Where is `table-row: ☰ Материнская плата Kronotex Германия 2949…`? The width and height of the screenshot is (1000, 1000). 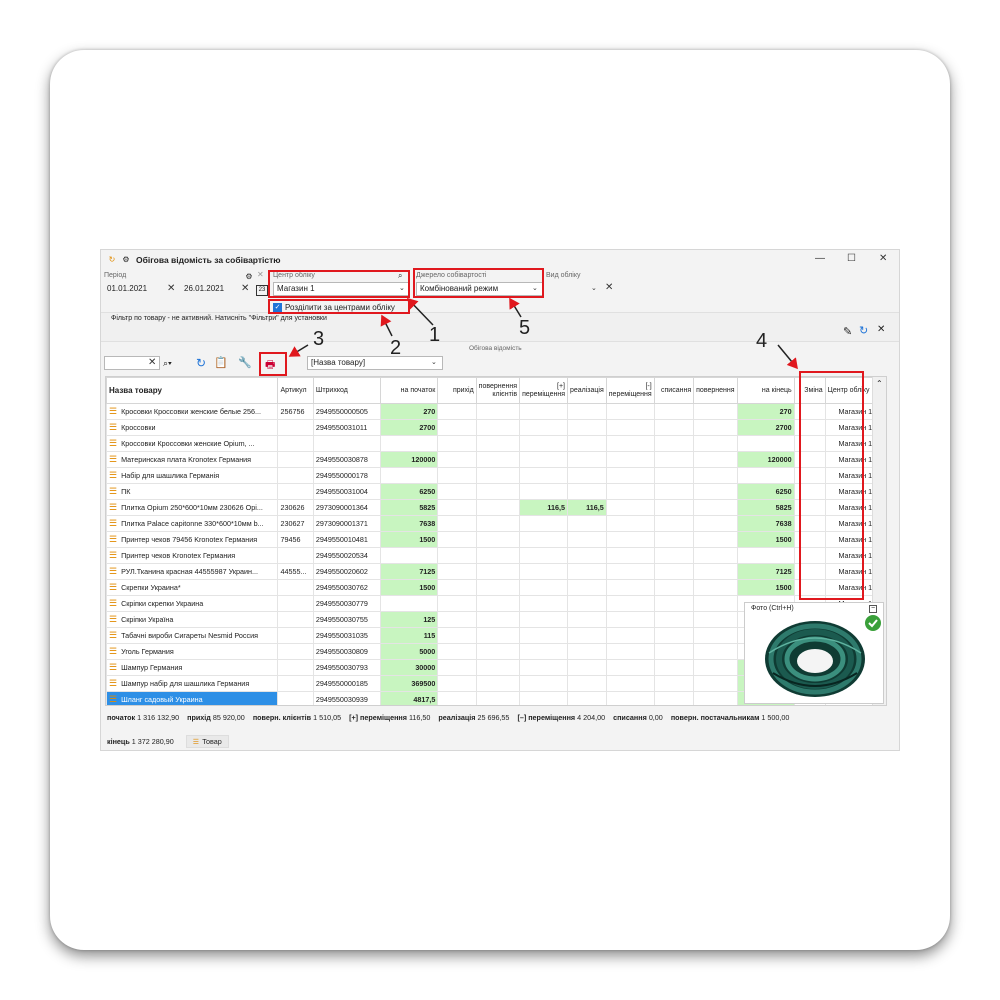
table-row: ☰ Материнская плата Kronotex Германия 2949… is located at coordinates (496, 459).